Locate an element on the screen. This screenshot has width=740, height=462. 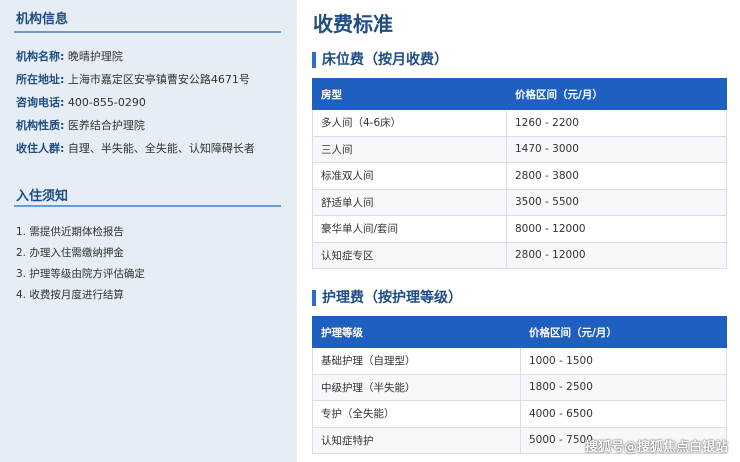
price-cell: 4000 - 6500 is located at coordinates (623, 414).